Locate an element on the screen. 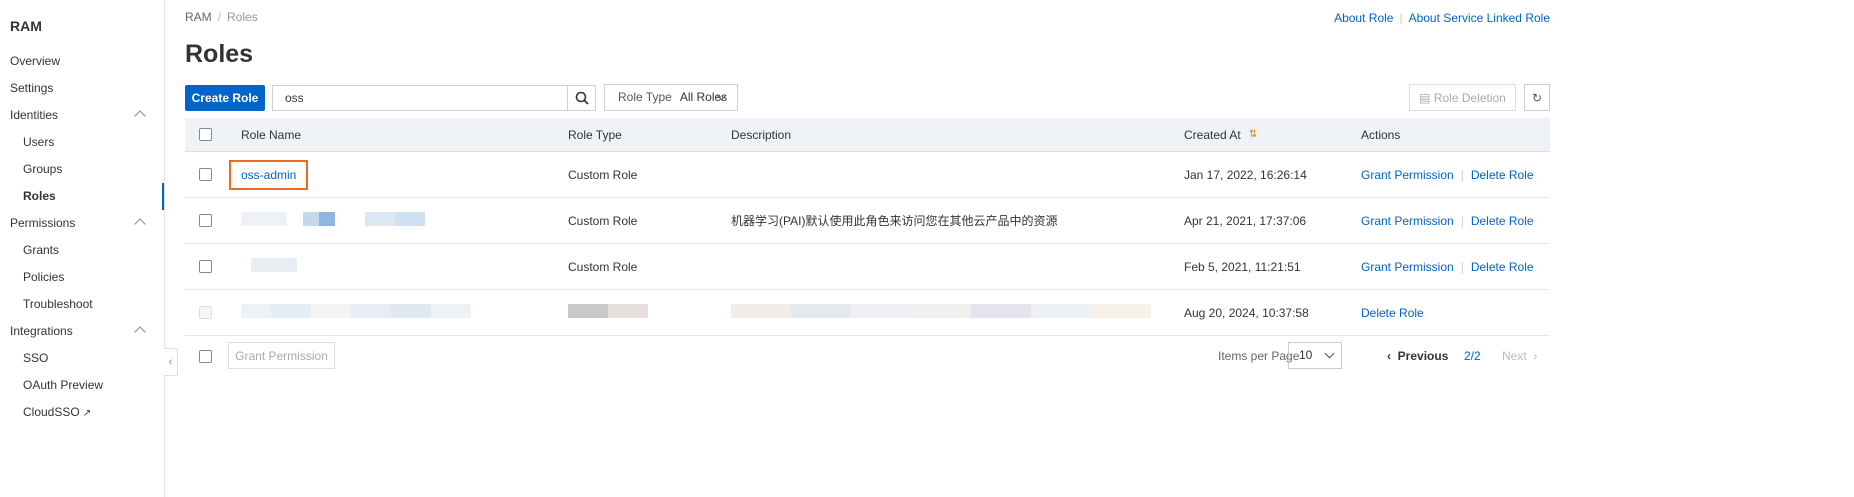 The height and width of the screenshot is (497, 1854). sidebar-item-label: Permissions is located at coordinates (43, 223).